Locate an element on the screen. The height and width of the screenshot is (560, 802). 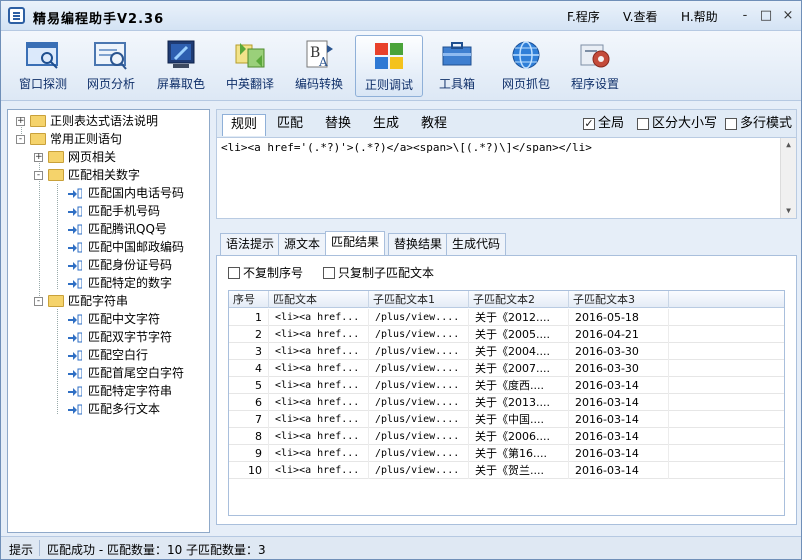
status-message: 匹配成功 - 匹配数量：10 子匹配数量：3 is located at coordinates (156, 550).